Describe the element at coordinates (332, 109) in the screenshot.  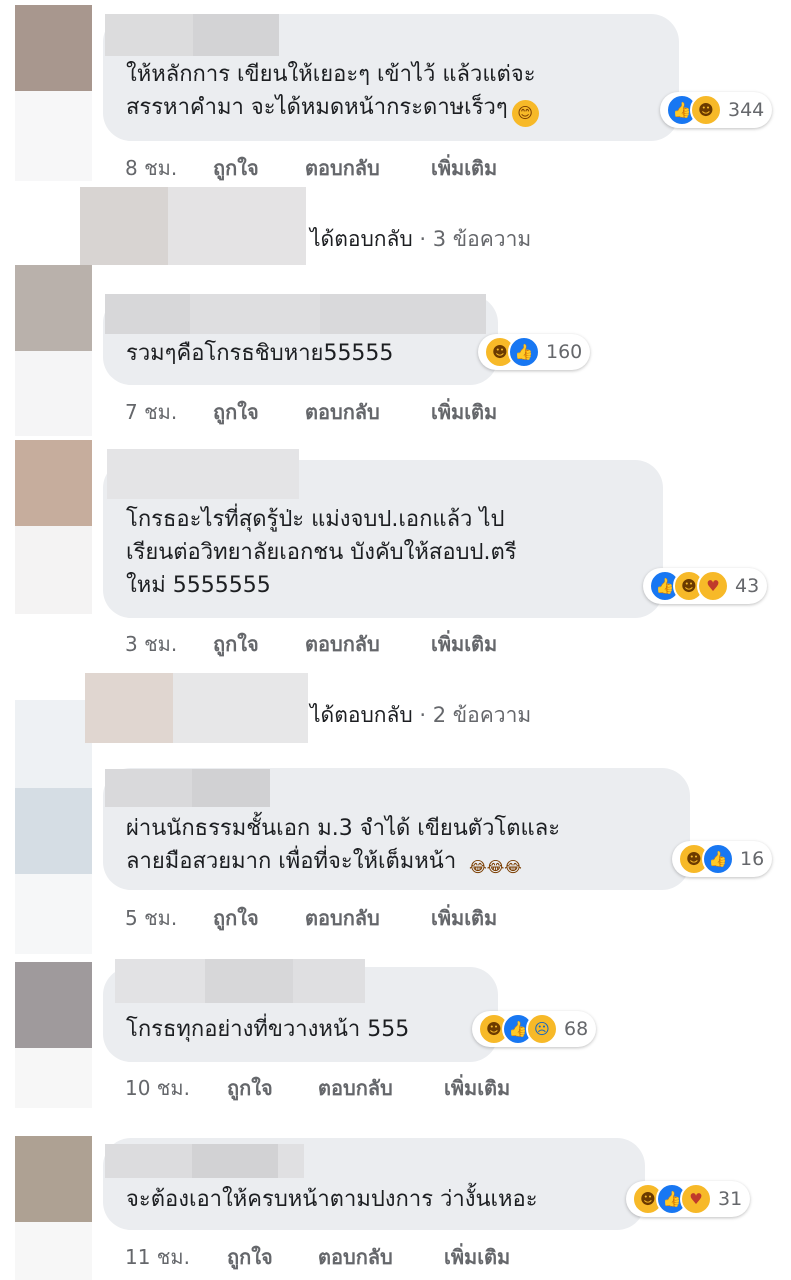
I see `comment-line: สรรหาคำมา จะได้หมดหน้ากระดาษเร็วๆ 😊` at that location.